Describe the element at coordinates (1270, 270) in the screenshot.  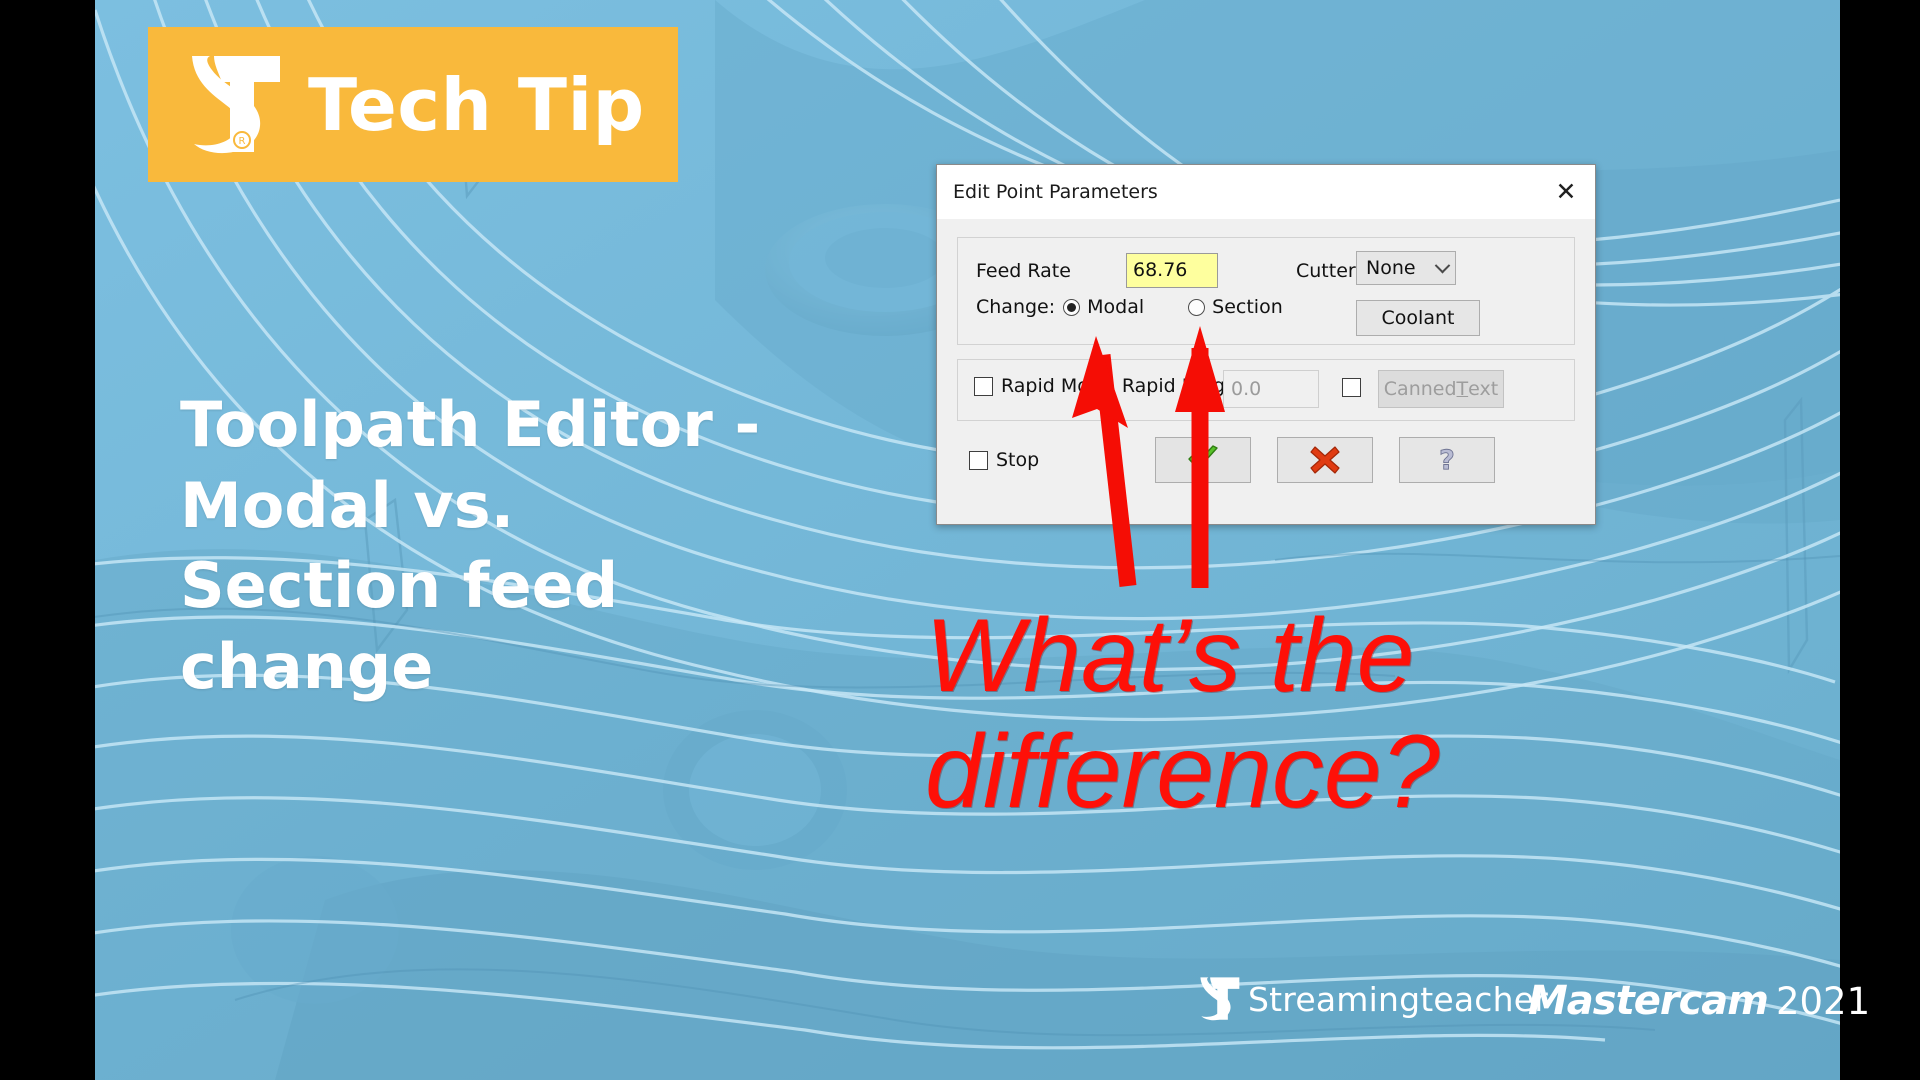
I see `feed-rate-row: Feed Rate 68.76 Cutter Comp` at that location.